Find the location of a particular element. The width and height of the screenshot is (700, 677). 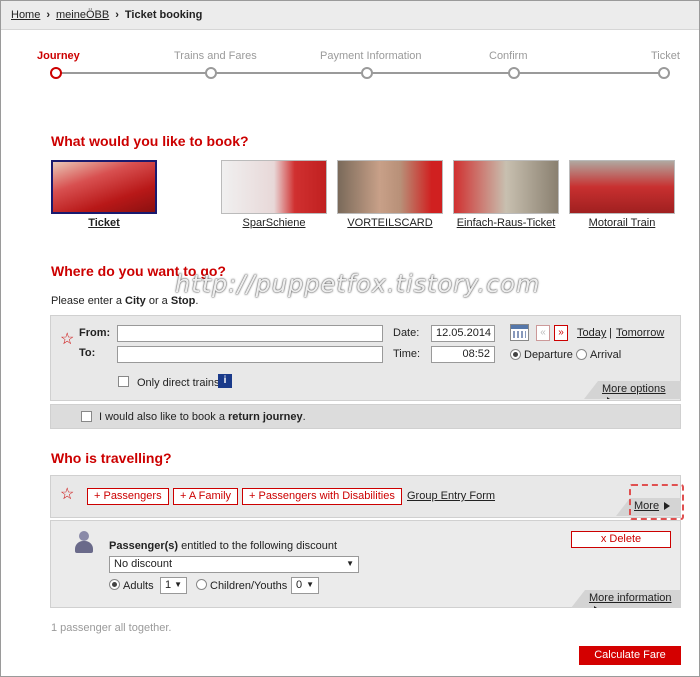

more-information-toggle: More information is located at coordinates (626, 599).